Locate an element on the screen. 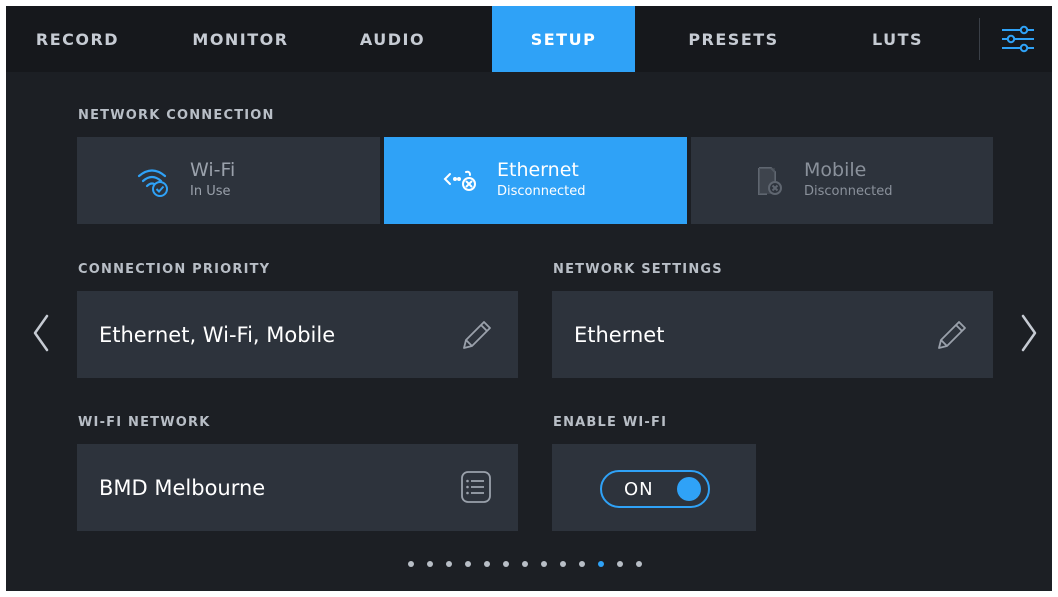 This screenshot has width=1058, height=597. tab-monitor: MONITOR is located at coordinates (240, 39).